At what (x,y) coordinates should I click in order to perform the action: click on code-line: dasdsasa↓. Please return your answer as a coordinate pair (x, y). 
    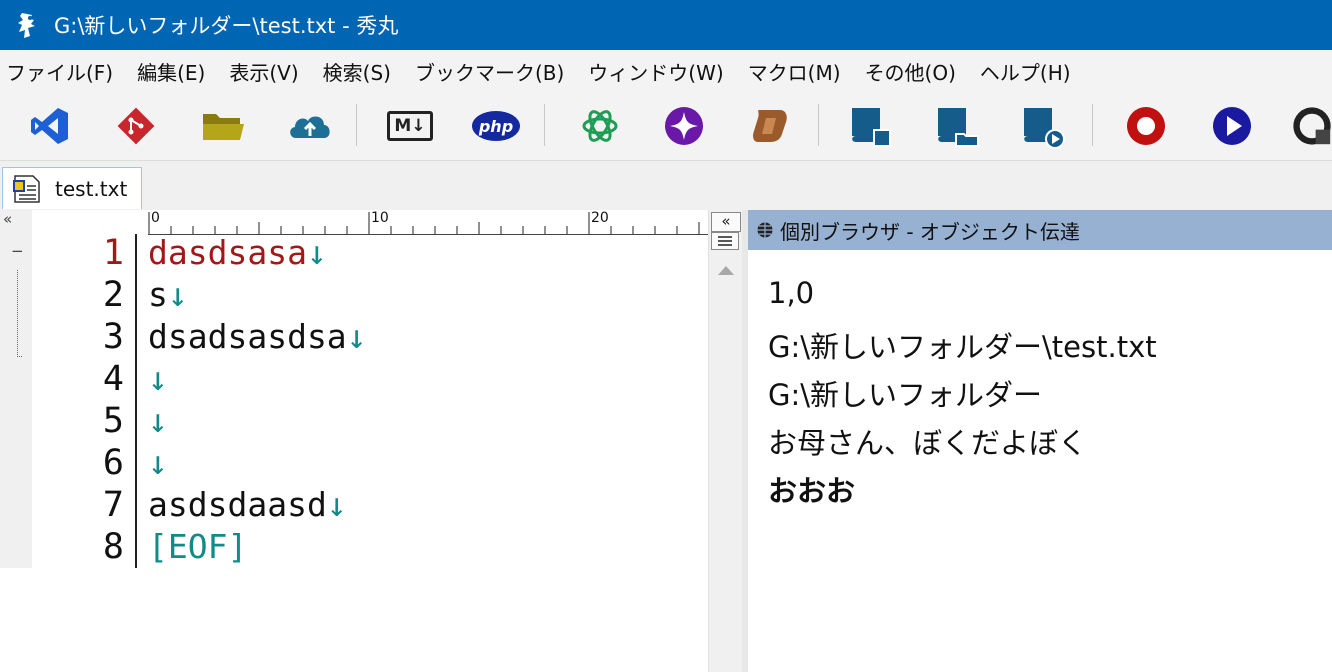
    Looking at the image, I should click on (237, 253).